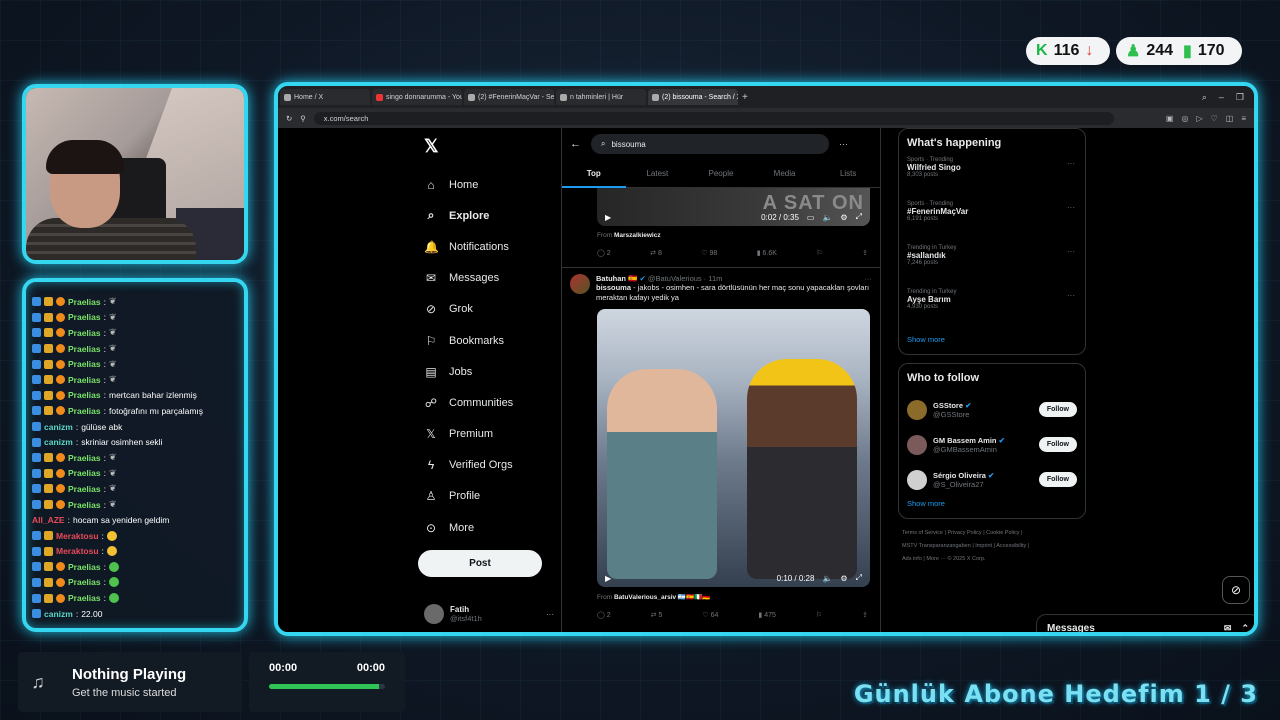 The height and width of the screenshot is (720, 1280). Describe the element at coordinates (745, 97) in the screenshot. I see `new-tab-button: +` at that location.